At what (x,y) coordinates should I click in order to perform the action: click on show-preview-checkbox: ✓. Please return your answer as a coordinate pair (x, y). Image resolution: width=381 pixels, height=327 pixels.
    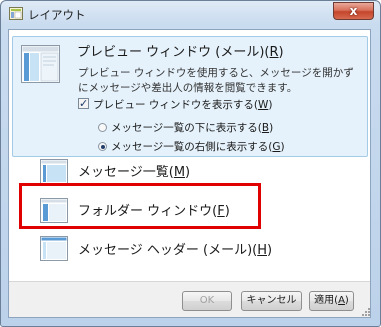
    Looking at the image, I should click on (83, 103).